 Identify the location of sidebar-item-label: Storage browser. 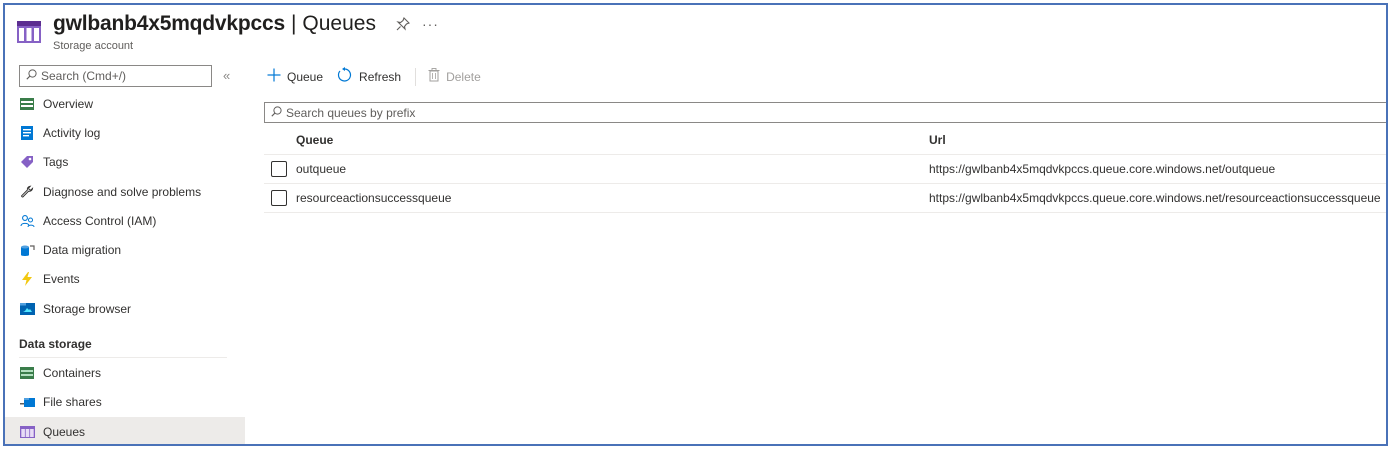
(87, 308).